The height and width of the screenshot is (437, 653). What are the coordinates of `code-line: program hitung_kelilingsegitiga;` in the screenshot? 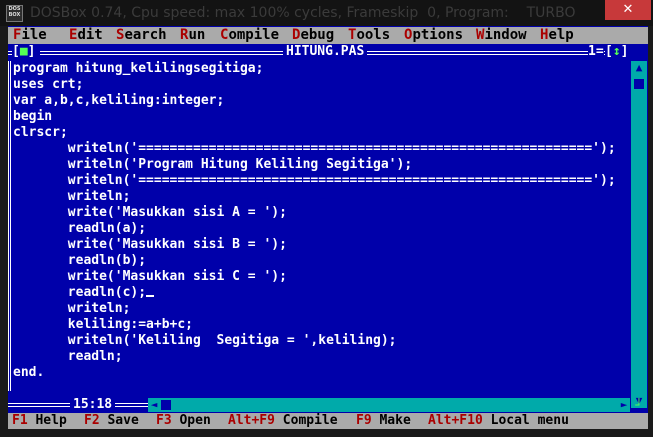 It's located at (138, 68).